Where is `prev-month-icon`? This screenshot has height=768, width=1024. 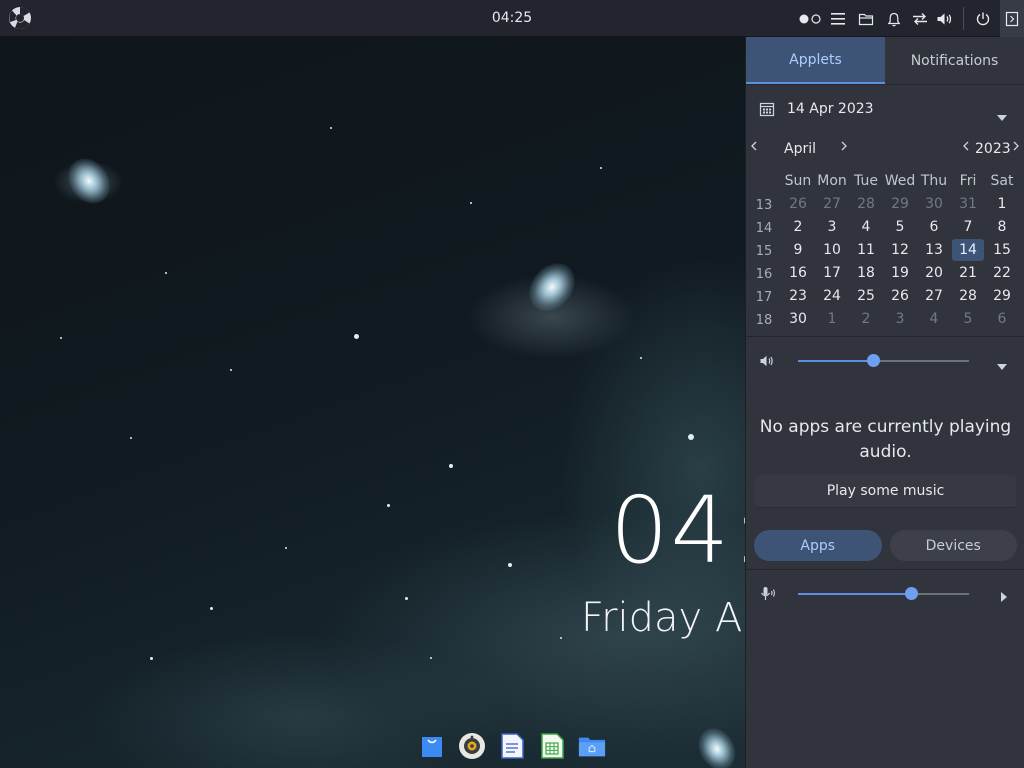 prev-month-icon is located at coordinates (754, 148).